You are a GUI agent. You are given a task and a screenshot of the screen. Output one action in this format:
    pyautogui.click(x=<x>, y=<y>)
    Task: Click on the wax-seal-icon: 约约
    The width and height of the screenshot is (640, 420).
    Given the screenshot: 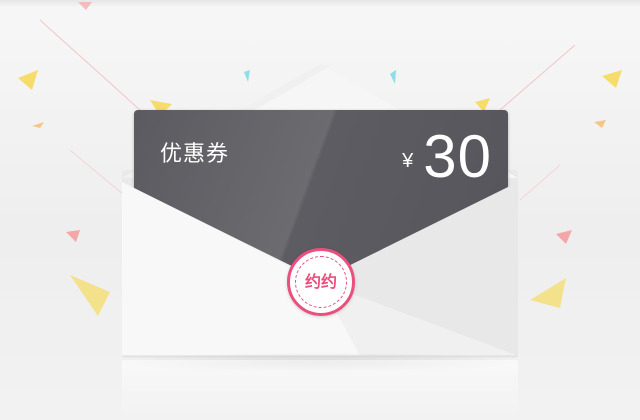 What is the action you would take?
    pyautogui.click(x=321, y=282)
    